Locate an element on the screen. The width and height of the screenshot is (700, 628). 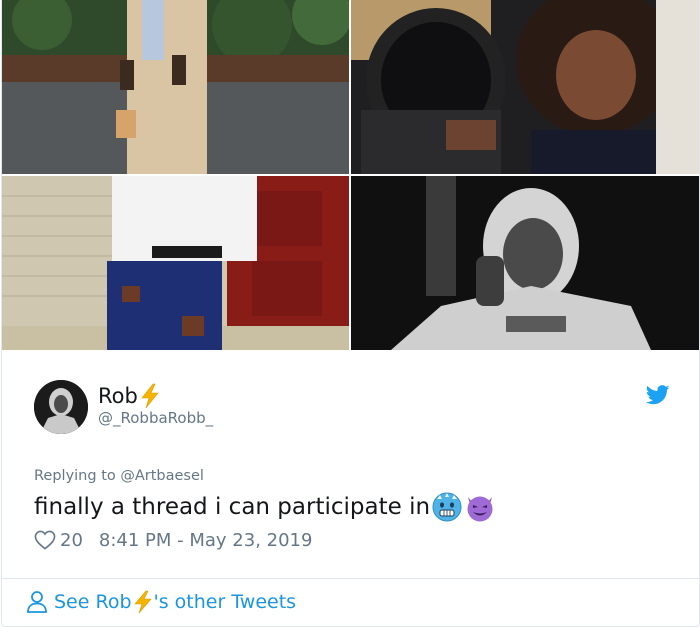
cold-face-emoji-icon is located at coordinates (447, 507).